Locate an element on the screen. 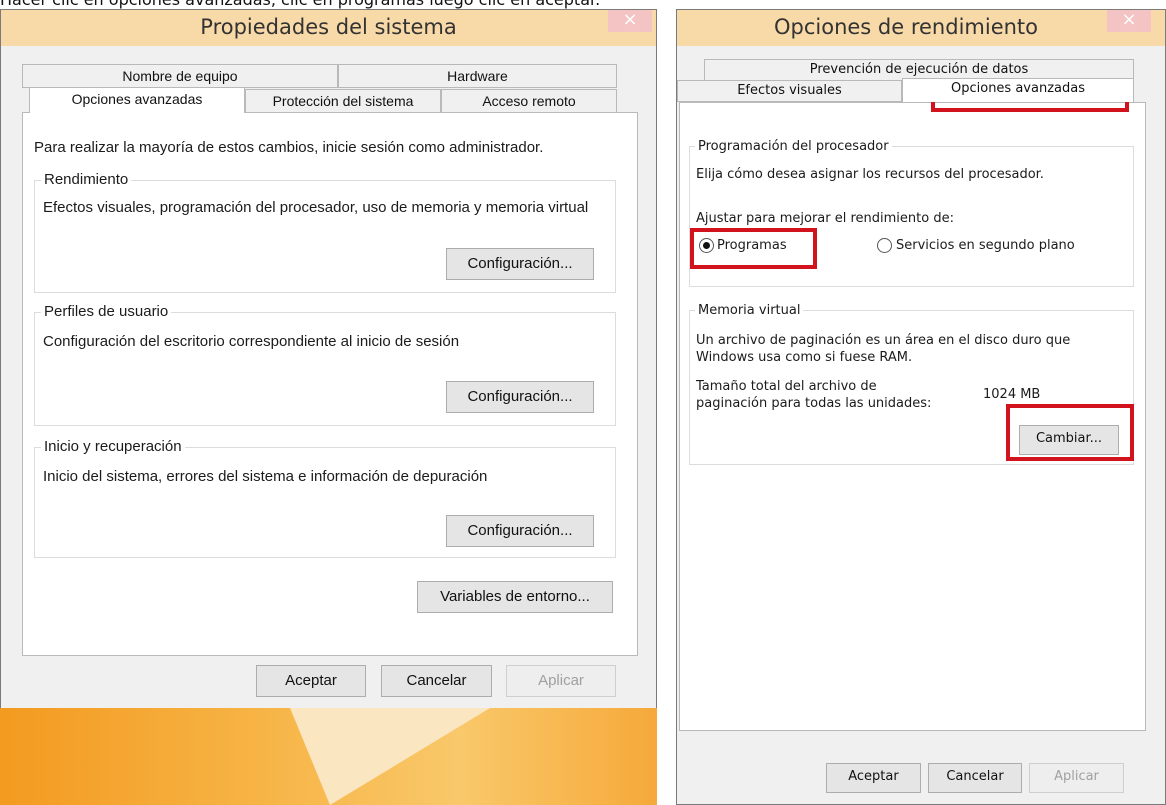 The height and width of the screenshot is (805, 1166). performance-window-title: Opciones de rendimiento is located at coordinates (906, 27).